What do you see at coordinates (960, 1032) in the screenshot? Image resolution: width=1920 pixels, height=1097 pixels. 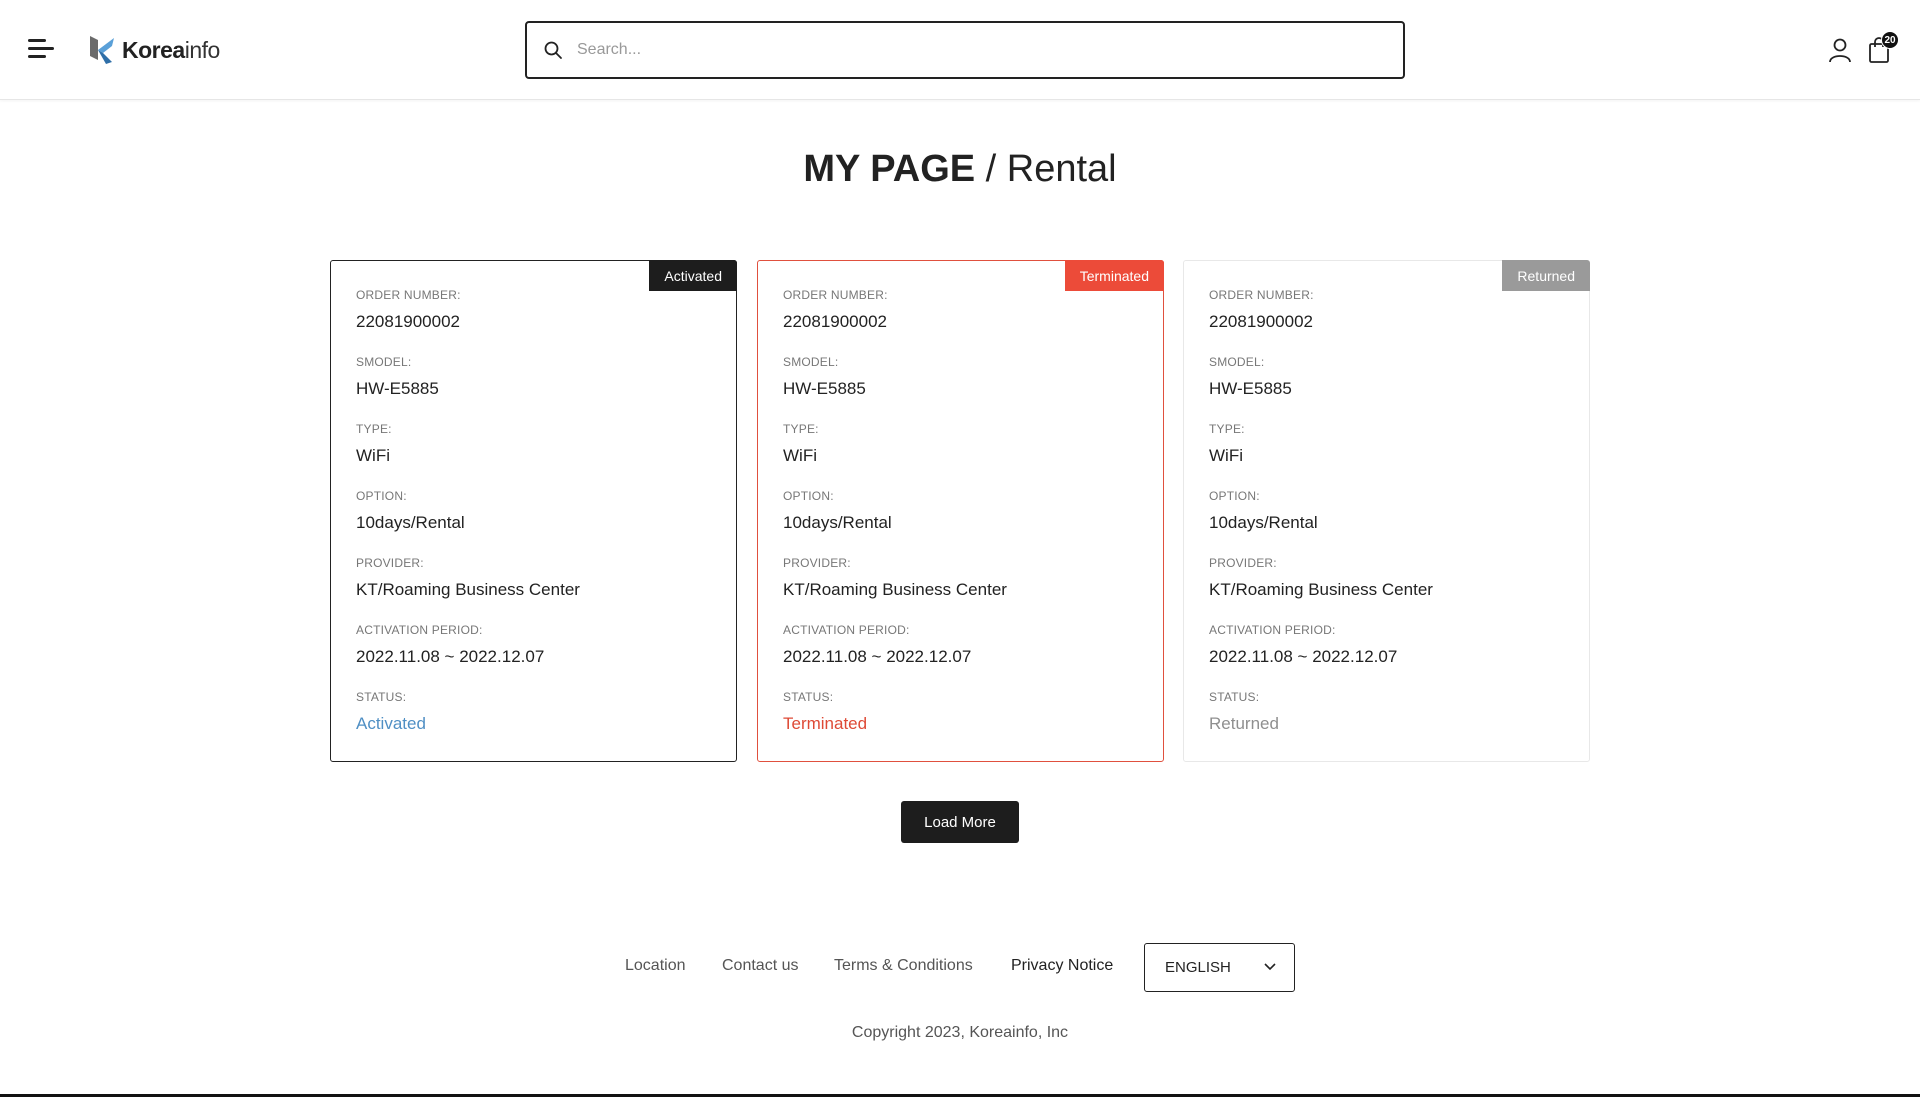 I see `copyright-text: Copyright 2023, Koreainfo, Inc` at bounding box center [960, 1032].